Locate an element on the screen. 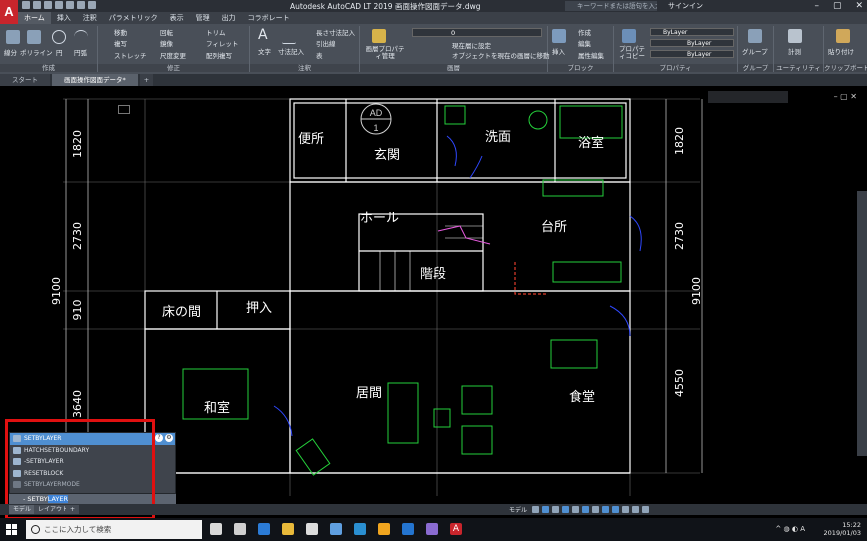 This screenshot has height=541, width=867. layer-panel-label: 画層 is located at coordinates (453, 68).